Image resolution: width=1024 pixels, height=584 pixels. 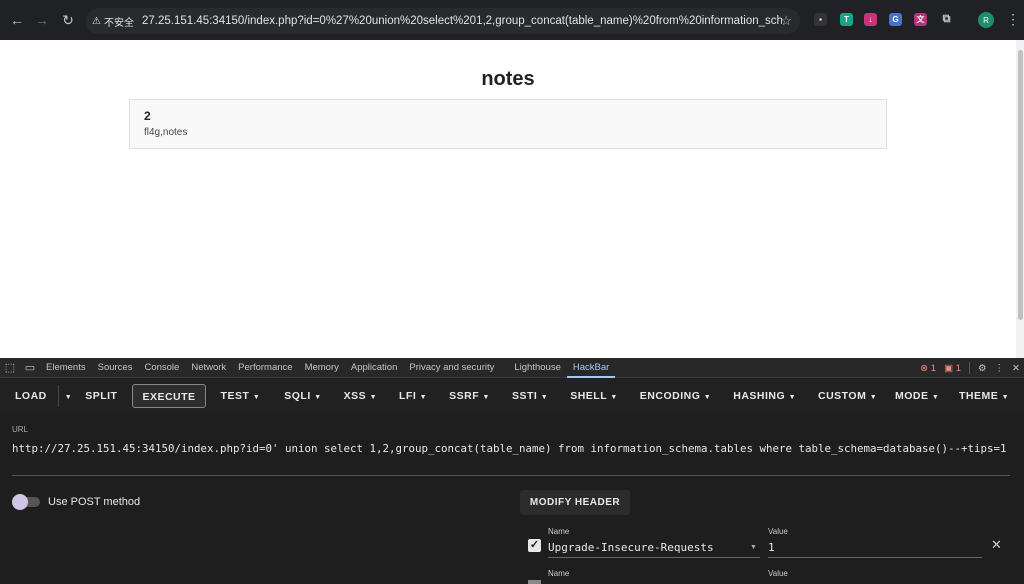 What do you see at coordinates (30, 367) in the screenshot?
I see `device-toolbar-icon: ▭` at bounding box center [30, 367].